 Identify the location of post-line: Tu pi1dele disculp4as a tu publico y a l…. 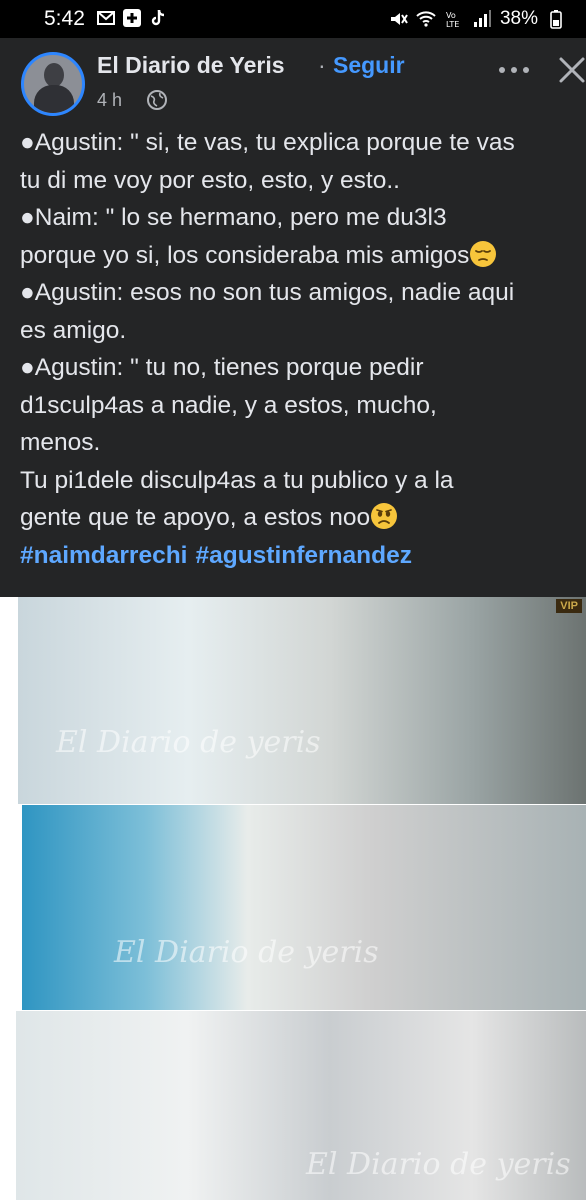
(237, 480).